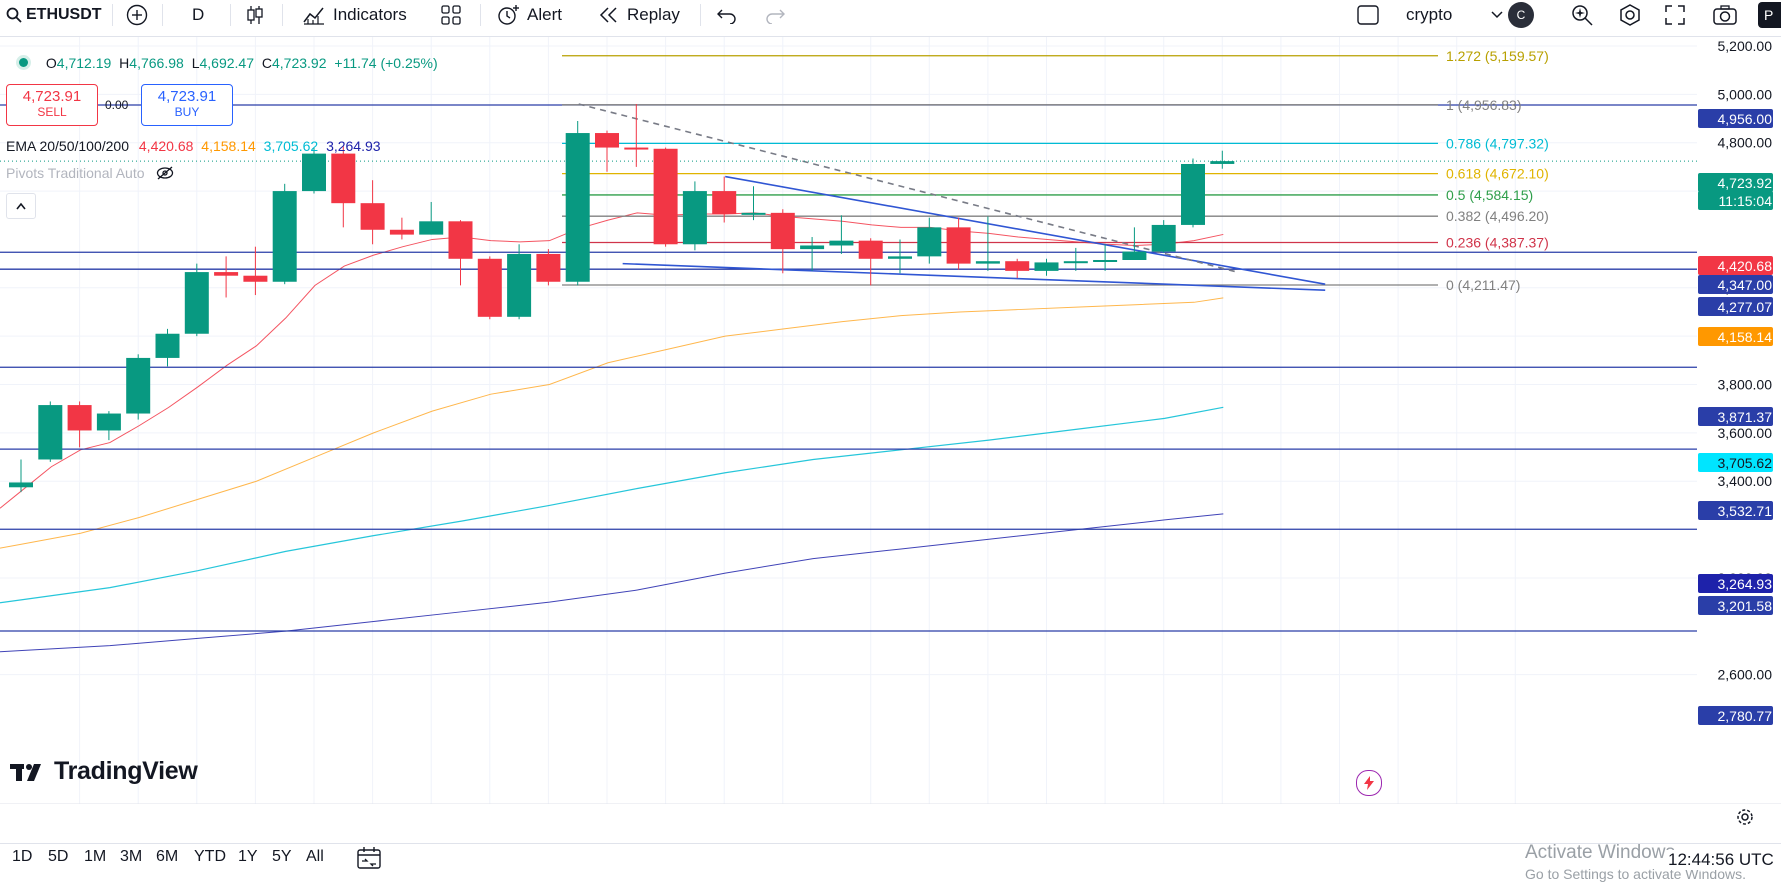  What do you see at coordinates (1497, 143) in the screenshot?
I see `fib-level-label: 0.786 (4,797.32)` at bounding box center [1497, 143].